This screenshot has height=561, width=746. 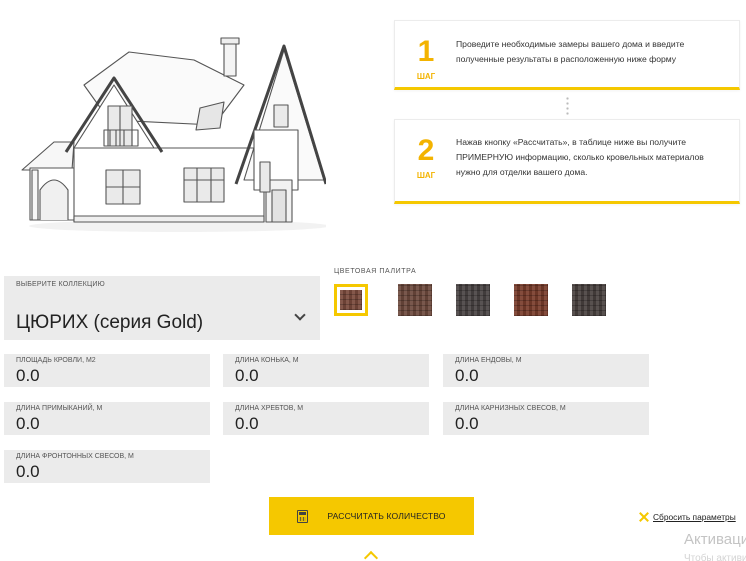 What do you see at coordinates (546, 370) in the screenshot?
I see `valley-length-field: ДЛИНА ЕНДОВЫ, М 0.0` at bounding box center [546, 370].